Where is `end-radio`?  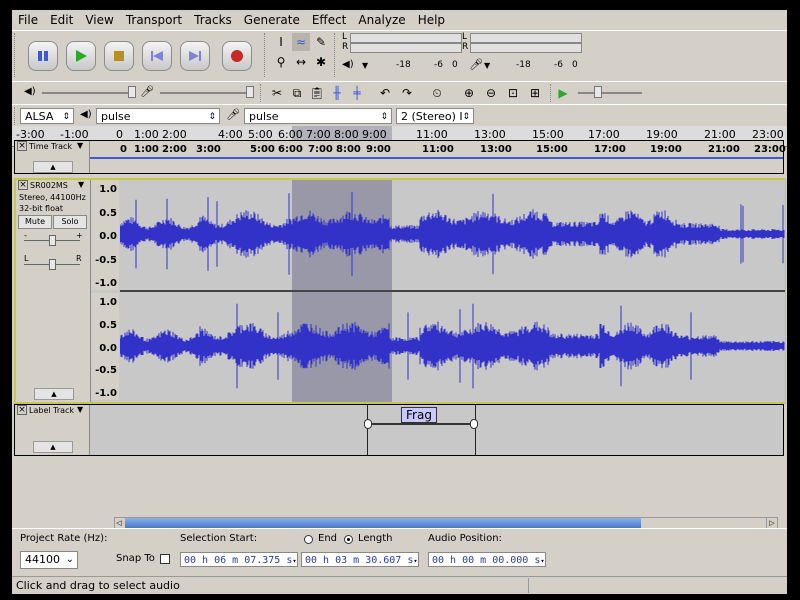 end-radio is located at coordinates (308, 539).